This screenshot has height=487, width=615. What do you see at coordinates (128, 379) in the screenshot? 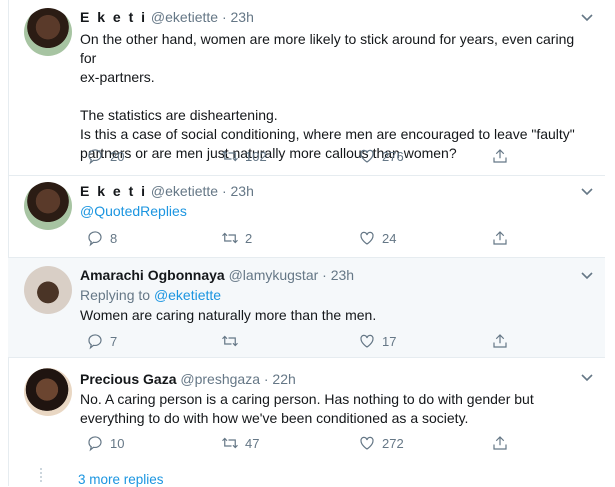
I see `display-name: Precious Gaza` at bounding box center [128, 379].